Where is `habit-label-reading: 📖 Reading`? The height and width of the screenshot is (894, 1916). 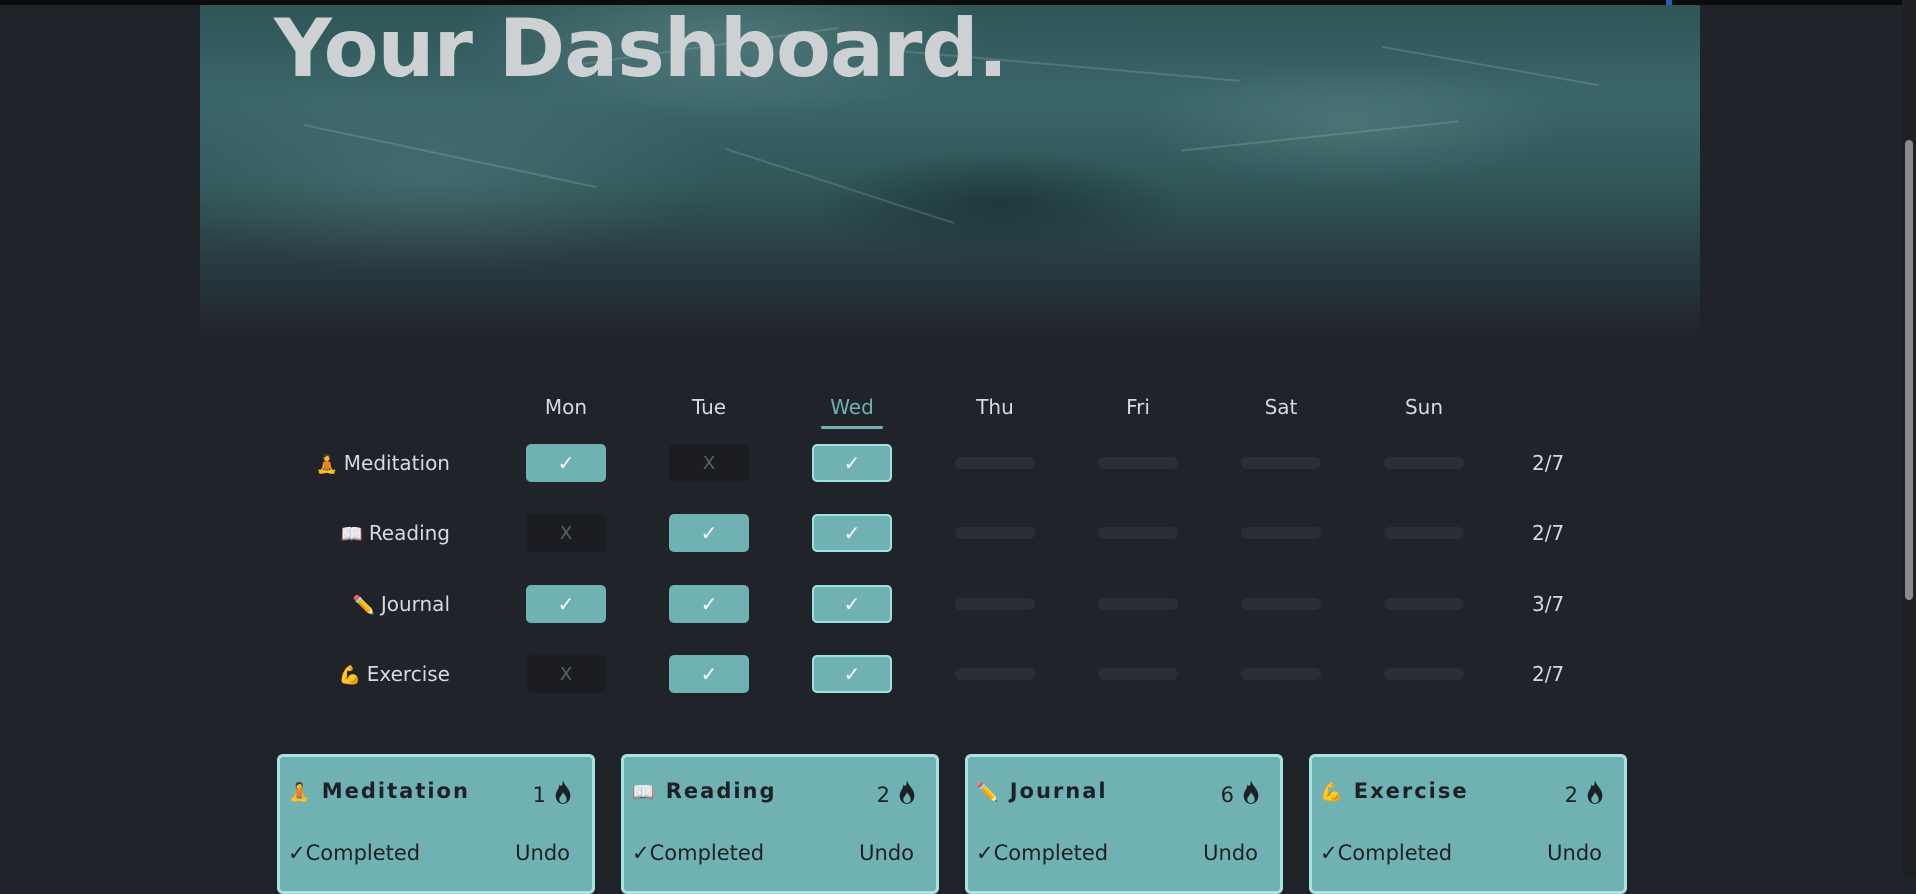
habit-label-reading: 📖 Reading is located at coordinates (360, 533).